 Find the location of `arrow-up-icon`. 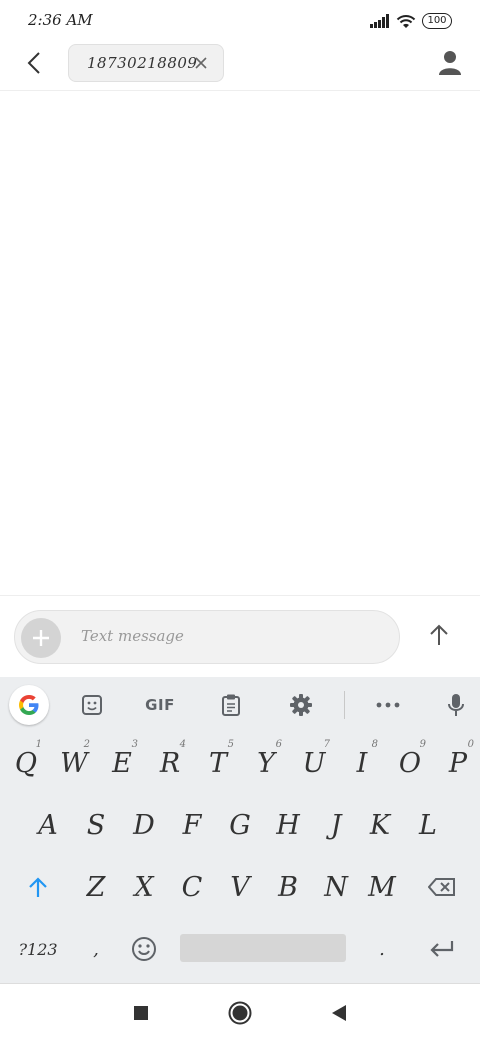

arrow-up-icon is located at coordinates (439, 634).